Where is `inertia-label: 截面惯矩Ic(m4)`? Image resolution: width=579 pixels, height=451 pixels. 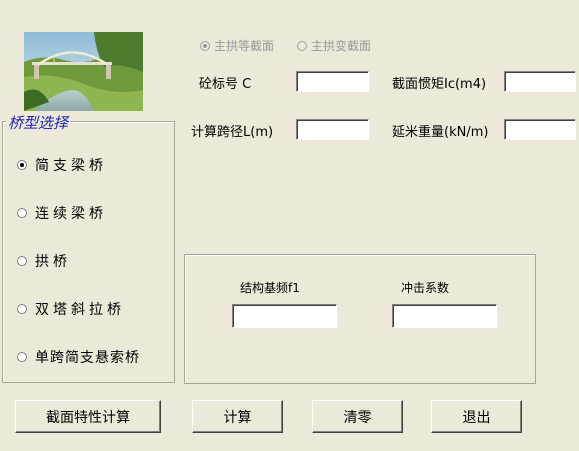
inertia-label: 截面惯矩Ic(m4) is located at coordinates (439, 84).